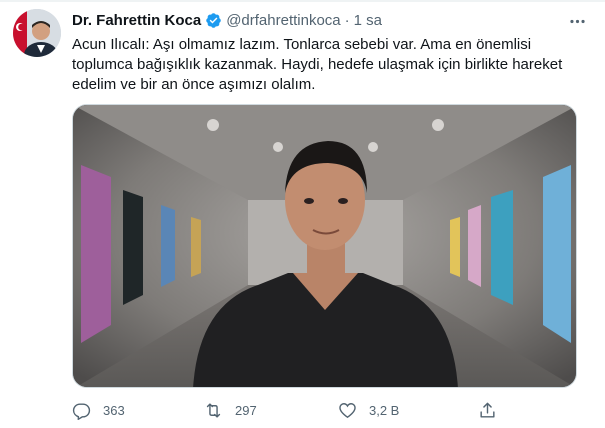 The width and height of the screenshot is (605, 428). Describe the element at coordinates (213, 410) in the screenshot. I see `retweet-icon` at that location.